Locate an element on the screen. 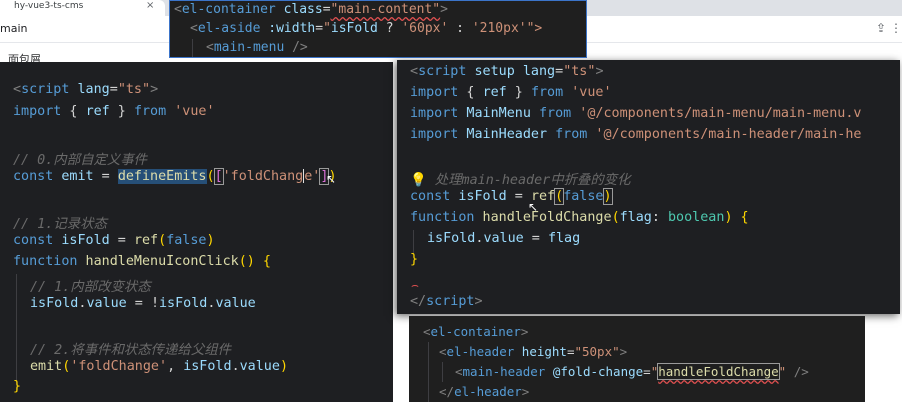 This screenshot has height=402, width=902. code-comment: // 1.内部改变状态 is located at coordinates (90, 287).